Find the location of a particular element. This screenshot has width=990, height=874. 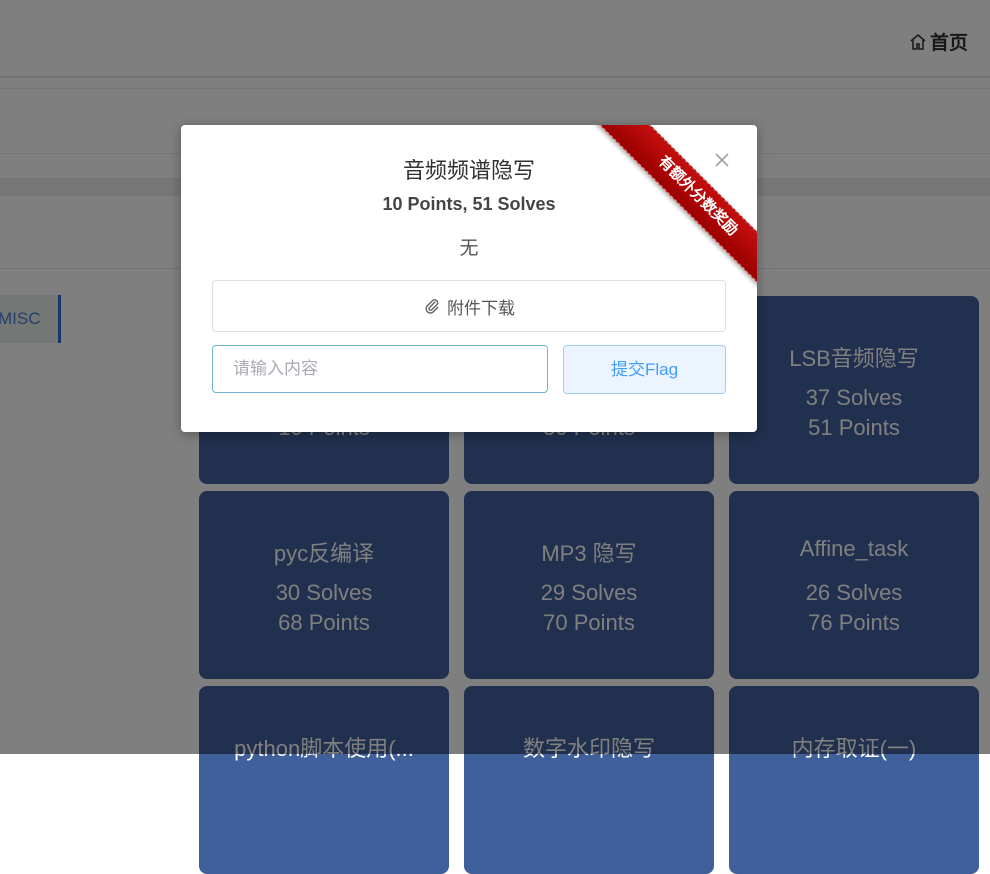

close-icon is located at coordinates (722, 160).